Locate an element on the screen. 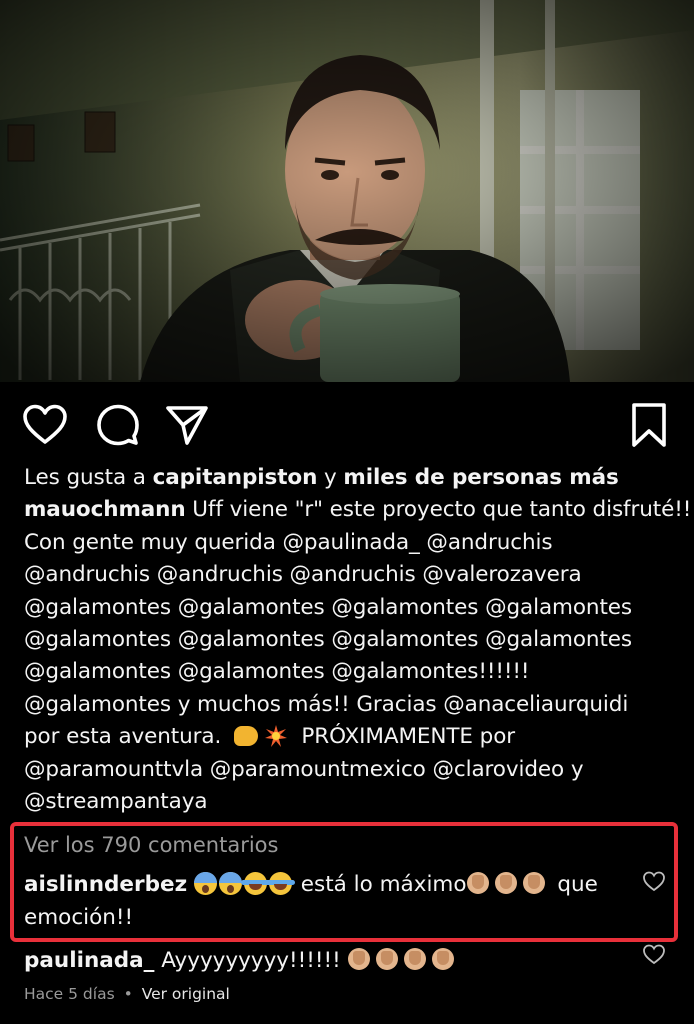 Image resolution: width=694 pixels, height=1024 pixels. like-button is located at coordinates (45, 425).